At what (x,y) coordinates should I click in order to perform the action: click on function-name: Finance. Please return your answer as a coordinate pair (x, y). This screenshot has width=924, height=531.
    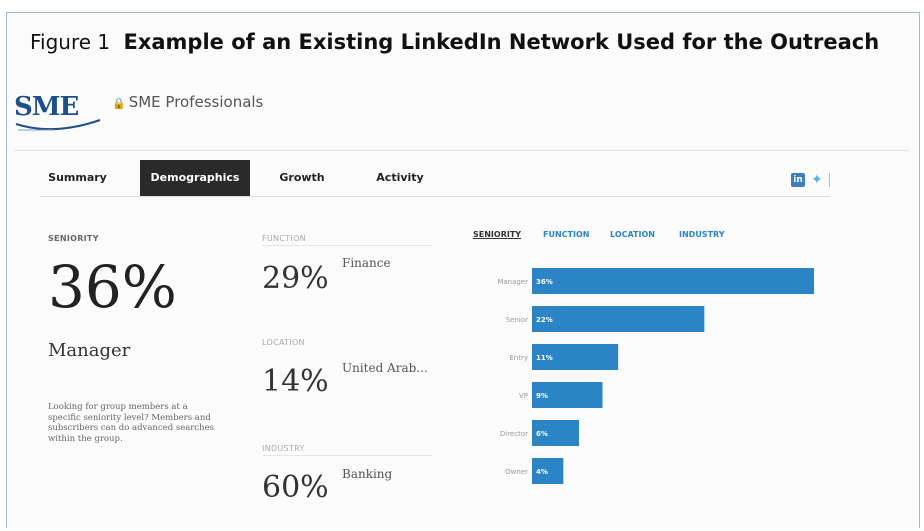
    Looking at the image, I should click on (366, 263).